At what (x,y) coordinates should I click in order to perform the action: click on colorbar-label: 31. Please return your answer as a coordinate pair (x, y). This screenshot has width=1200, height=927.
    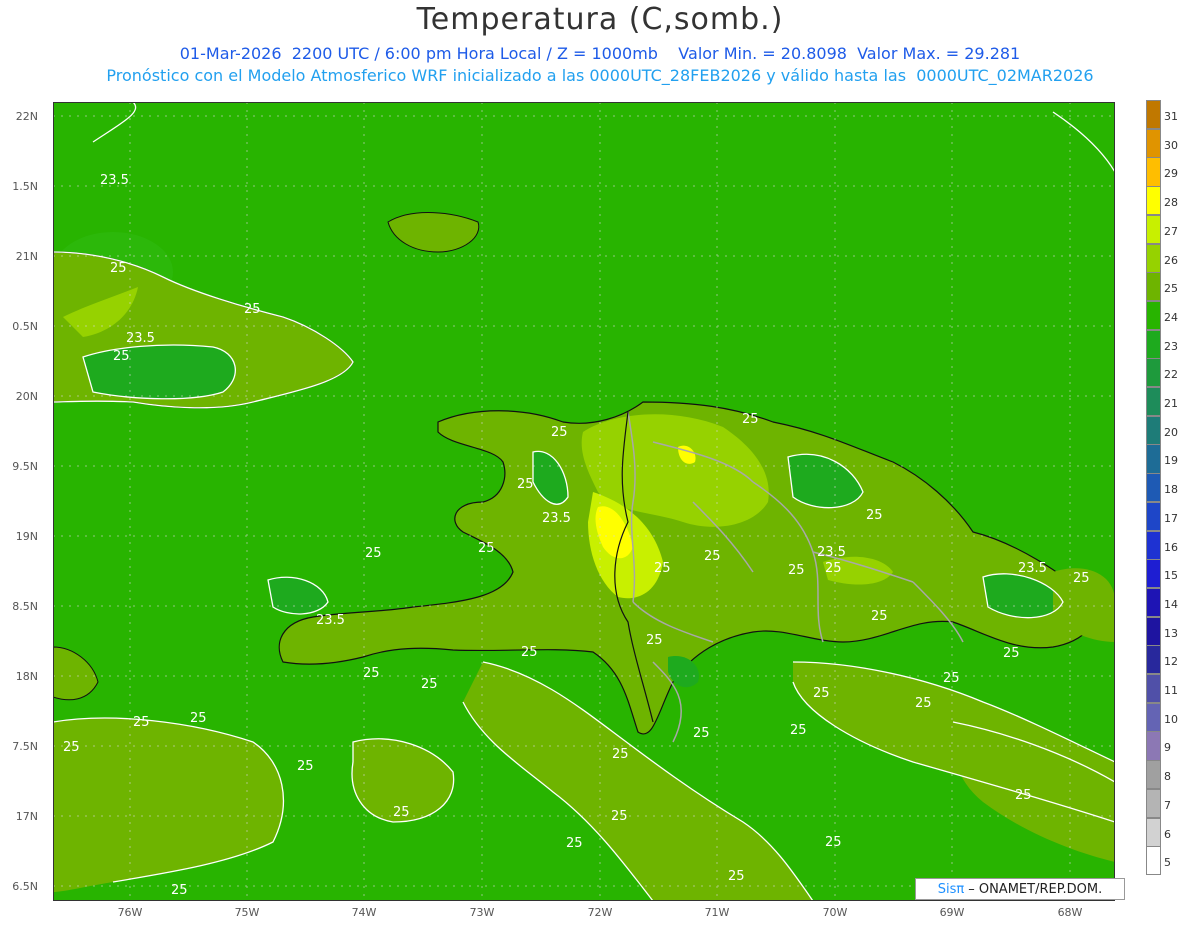
    Looking at the image, I should click on (1171, 116).